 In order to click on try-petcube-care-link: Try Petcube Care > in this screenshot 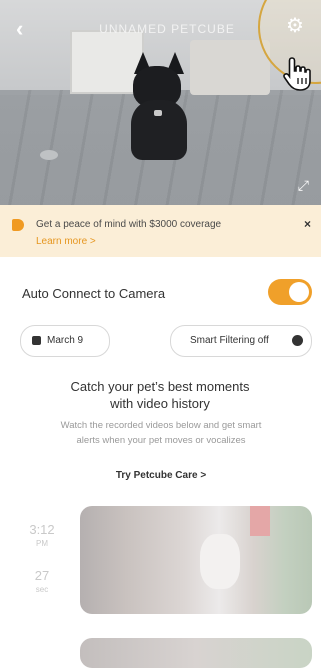, I will do `click(161, 475)`.